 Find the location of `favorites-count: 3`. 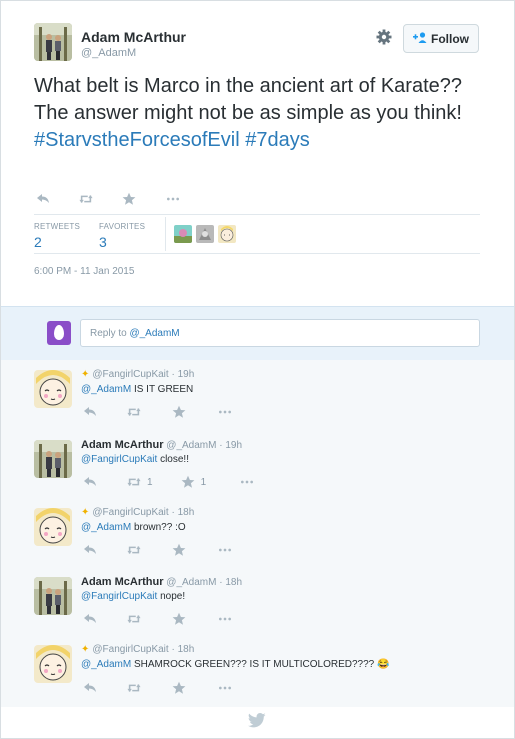

favorites-count: 3 is located at coordinates (103, 242).